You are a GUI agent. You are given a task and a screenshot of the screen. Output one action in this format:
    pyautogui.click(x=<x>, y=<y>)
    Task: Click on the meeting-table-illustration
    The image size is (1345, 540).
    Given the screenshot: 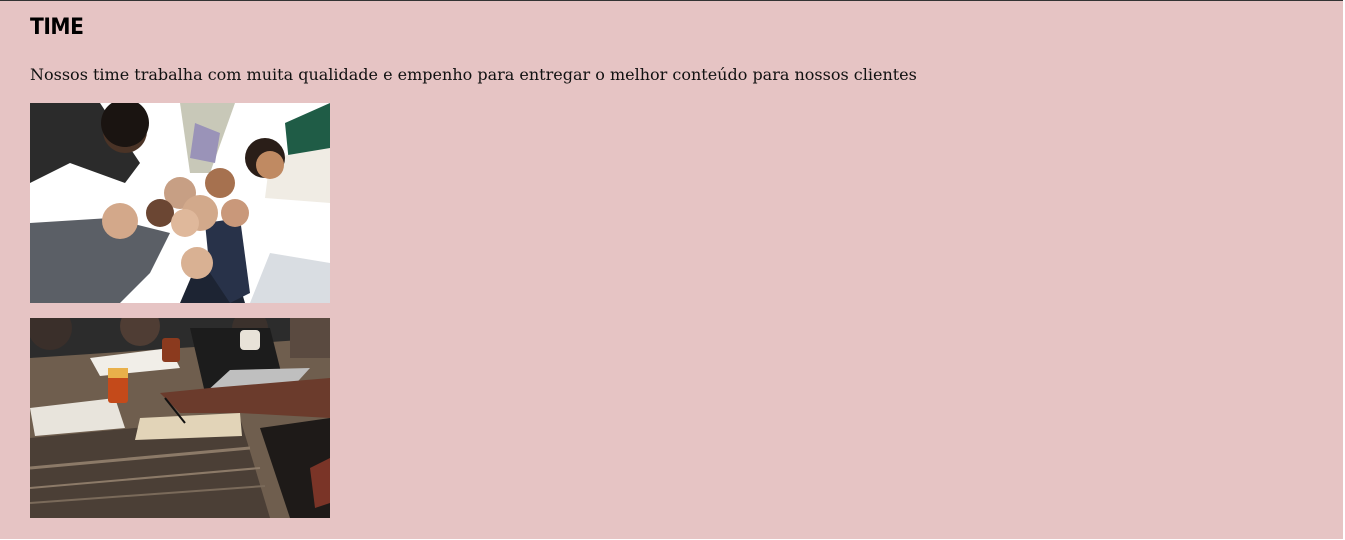 What is the action you would take?
    pyautogui.click(x=180, y=418)
    